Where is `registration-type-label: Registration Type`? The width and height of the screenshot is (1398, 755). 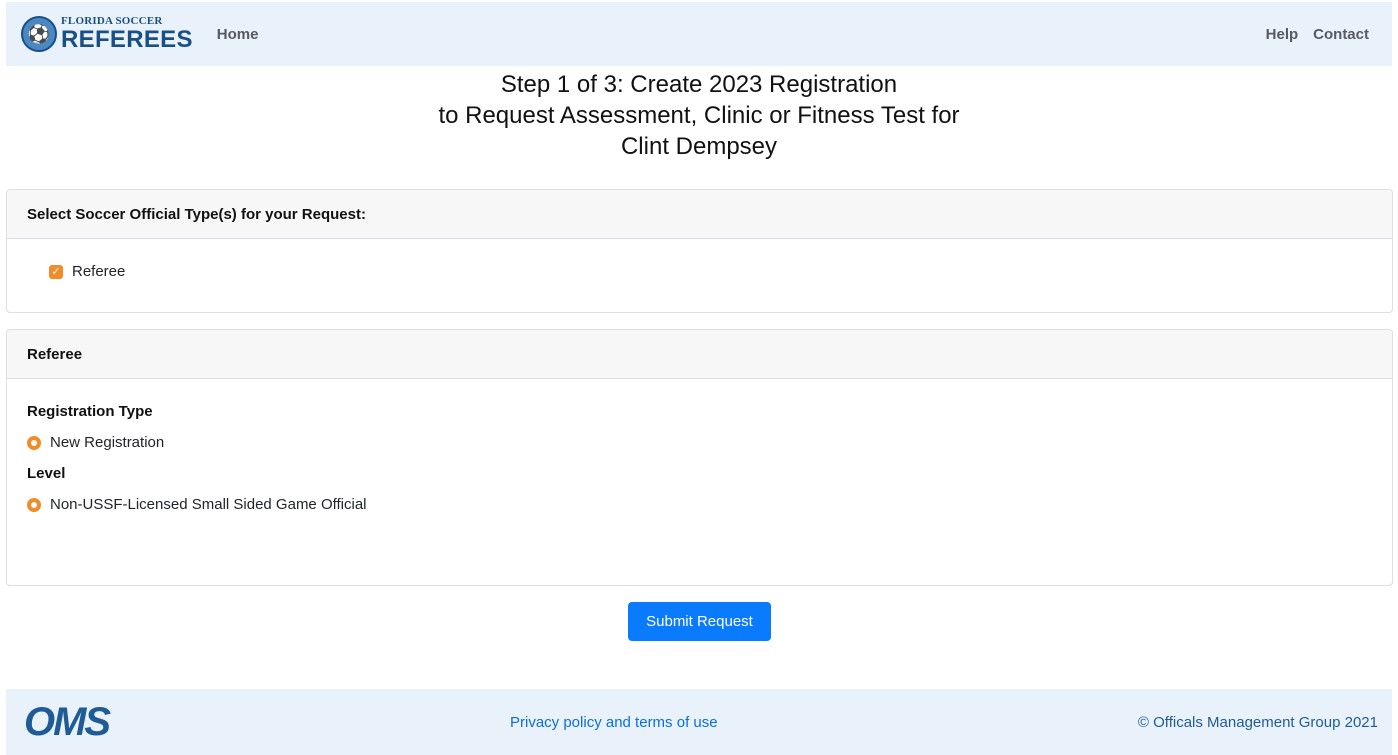
registration-type-label: Registration Type is located at coordinates (90, 411).